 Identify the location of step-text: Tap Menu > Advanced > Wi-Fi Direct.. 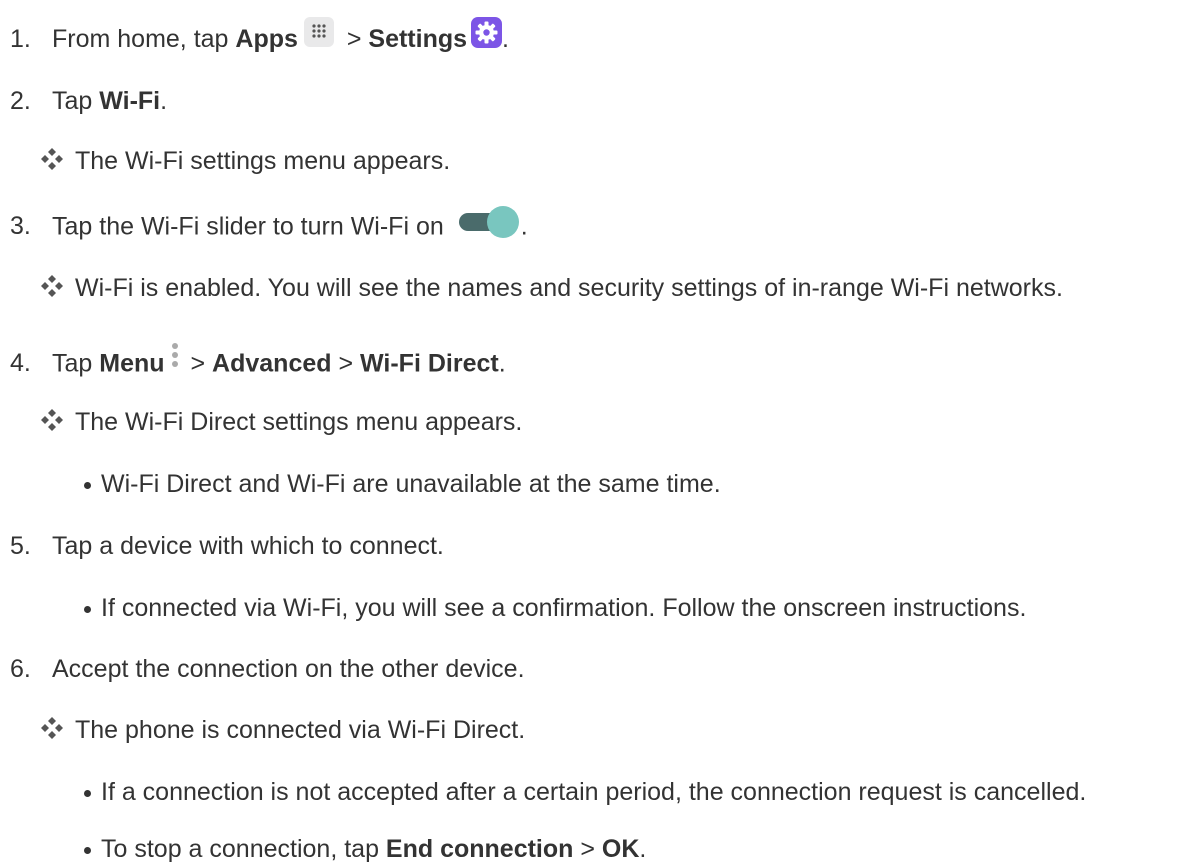
(279, 362).